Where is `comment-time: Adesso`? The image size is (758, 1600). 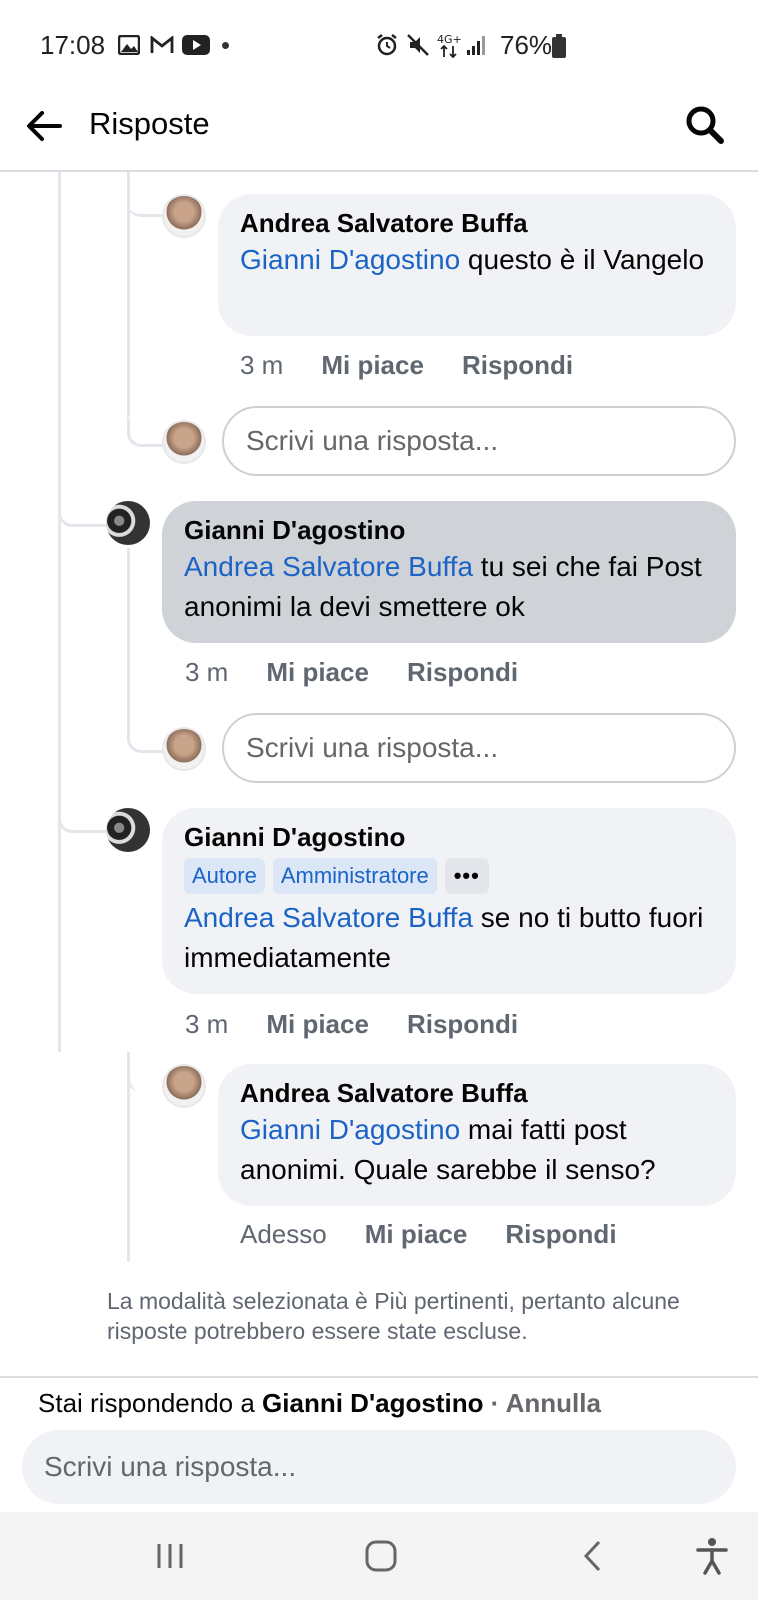
comment-time: Adesso is located at coordinates (283, 1234).